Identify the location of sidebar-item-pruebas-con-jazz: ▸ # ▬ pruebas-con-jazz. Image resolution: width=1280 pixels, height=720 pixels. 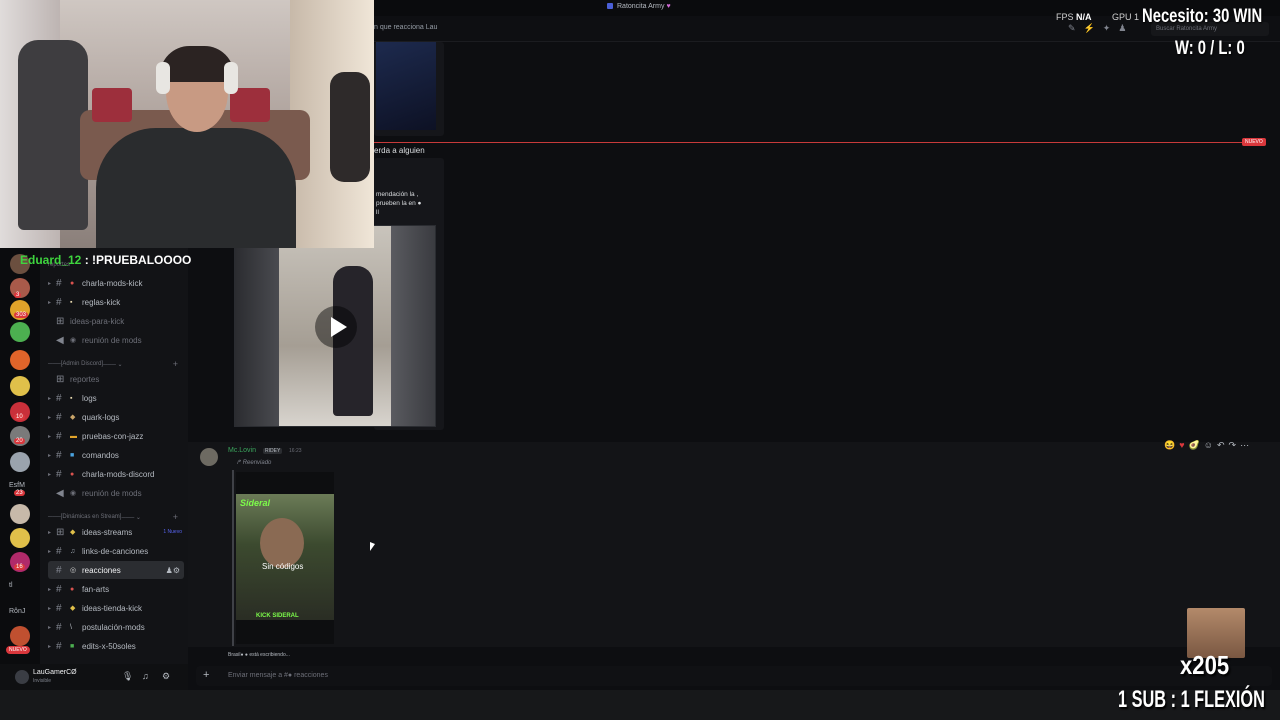
(116, 436).